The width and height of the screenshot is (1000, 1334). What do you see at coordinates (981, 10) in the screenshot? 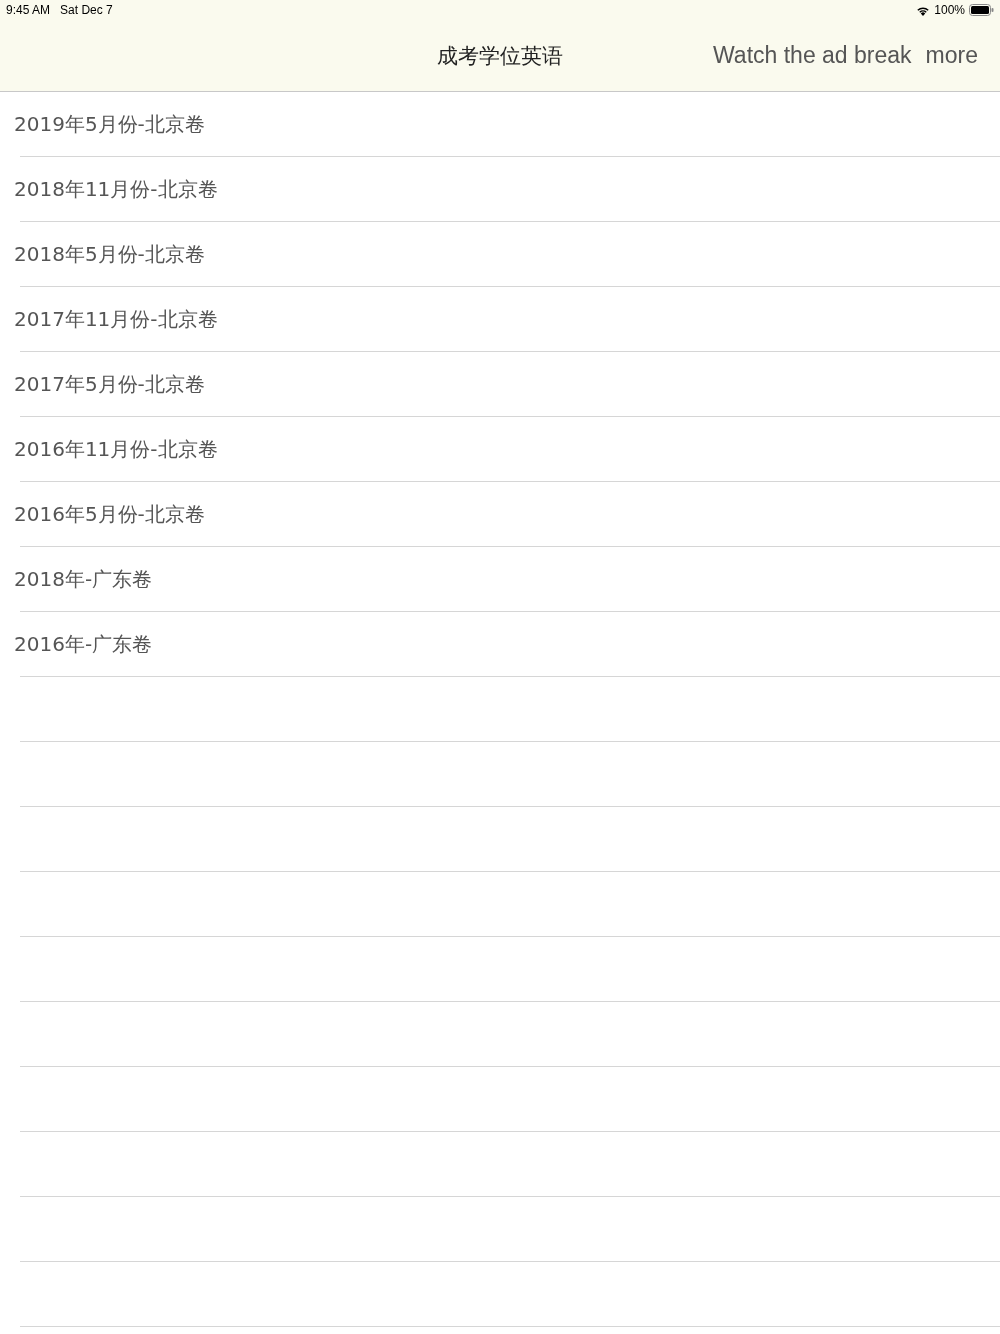
I see `battery-icon` at bounding box center [981, 10].